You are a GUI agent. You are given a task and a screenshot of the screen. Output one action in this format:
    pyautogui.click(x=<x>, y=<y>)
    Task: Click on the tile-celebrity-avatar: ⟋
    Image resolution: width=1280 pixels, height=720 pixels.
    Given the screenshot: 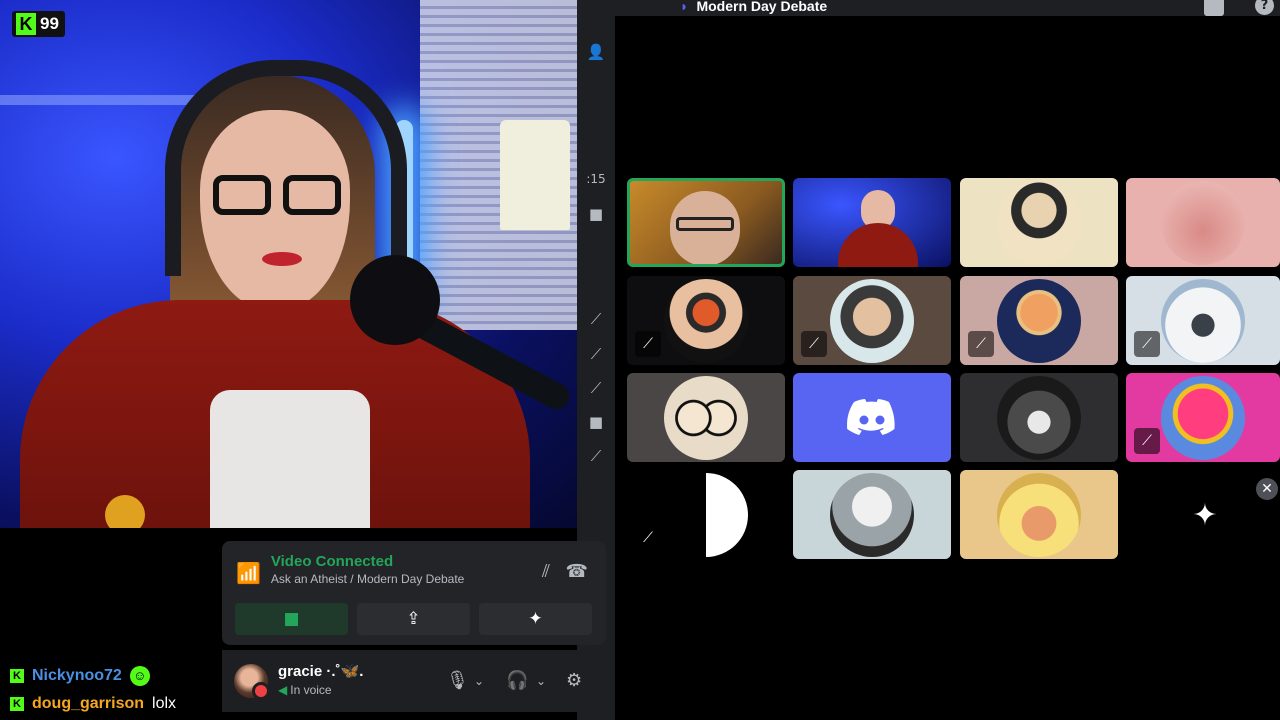 What is the action you would take?
    pyautogui.click(x=872, y=320)
    